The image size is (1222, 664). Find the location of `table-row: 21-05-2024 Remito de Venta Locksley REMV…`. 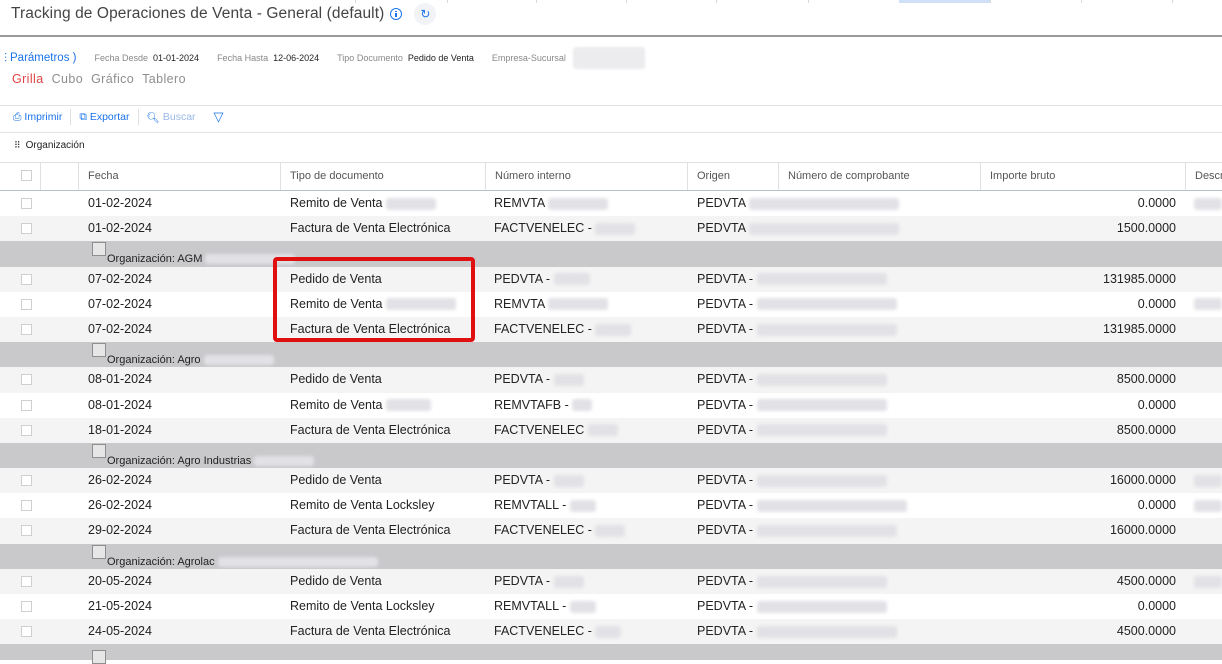

table-row: 21-05-2024 Remito de Venta Locksley REMV… is located at coordinates (611, 606).